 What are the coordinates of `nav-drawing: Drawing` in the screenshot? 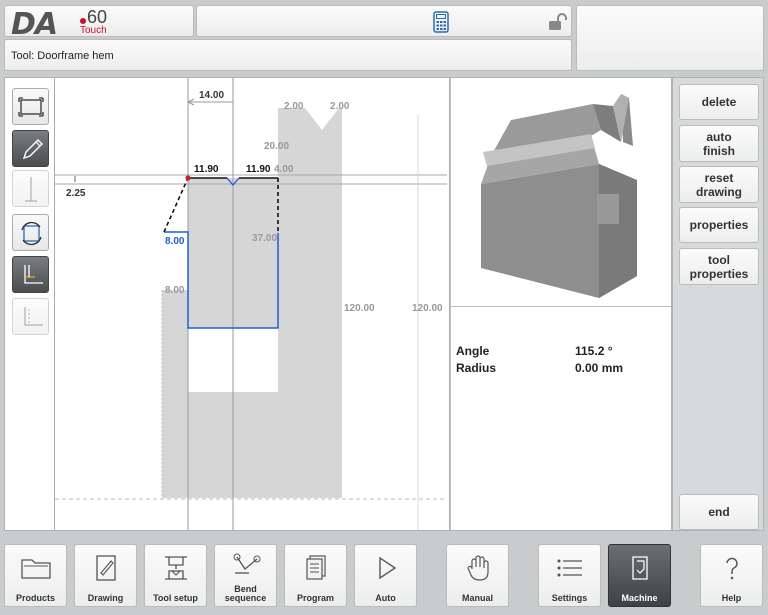 It's located at (105, 575).